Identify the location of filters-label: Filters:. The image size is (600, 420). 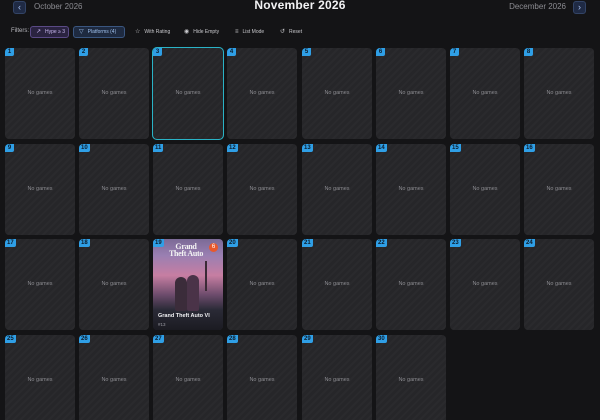
(20, 31).